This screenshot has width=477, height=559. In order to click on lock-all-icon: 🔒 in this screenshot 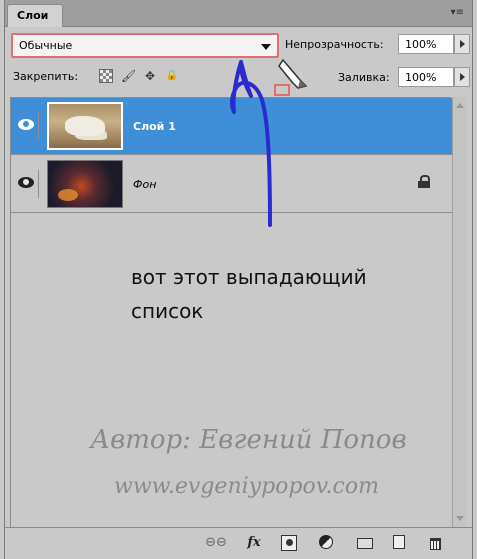, I will do `click(172, 76)`.